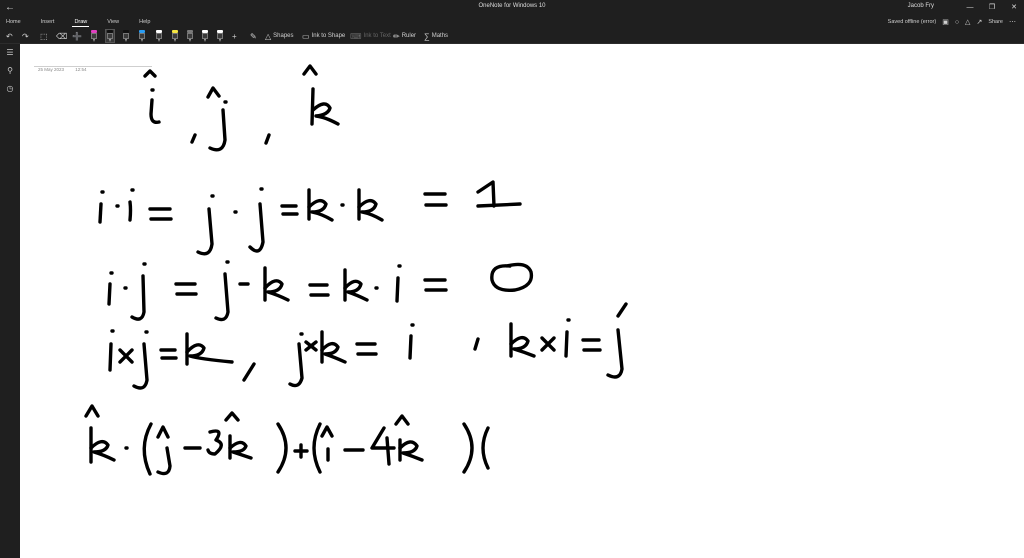 The height and width of the screenshot is (558, 1024). Describe the element at coordinates (967, 22) in the screenshot. I see `bell-icon: △` at that location.